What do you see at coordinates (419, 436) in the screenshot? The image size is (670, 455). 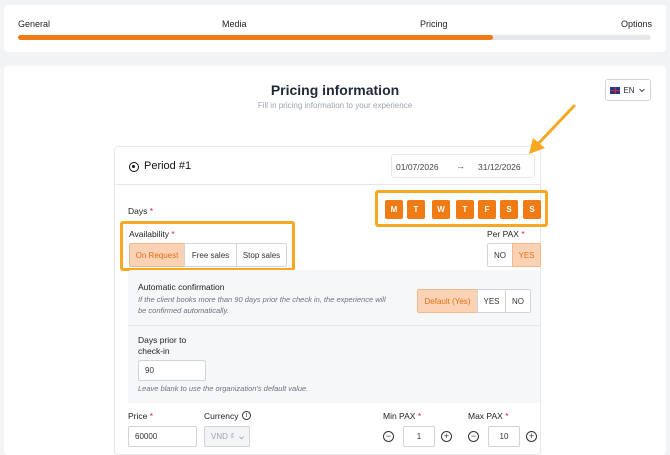 I see `min-pax-input: 1` at bounding box center [419, 436].